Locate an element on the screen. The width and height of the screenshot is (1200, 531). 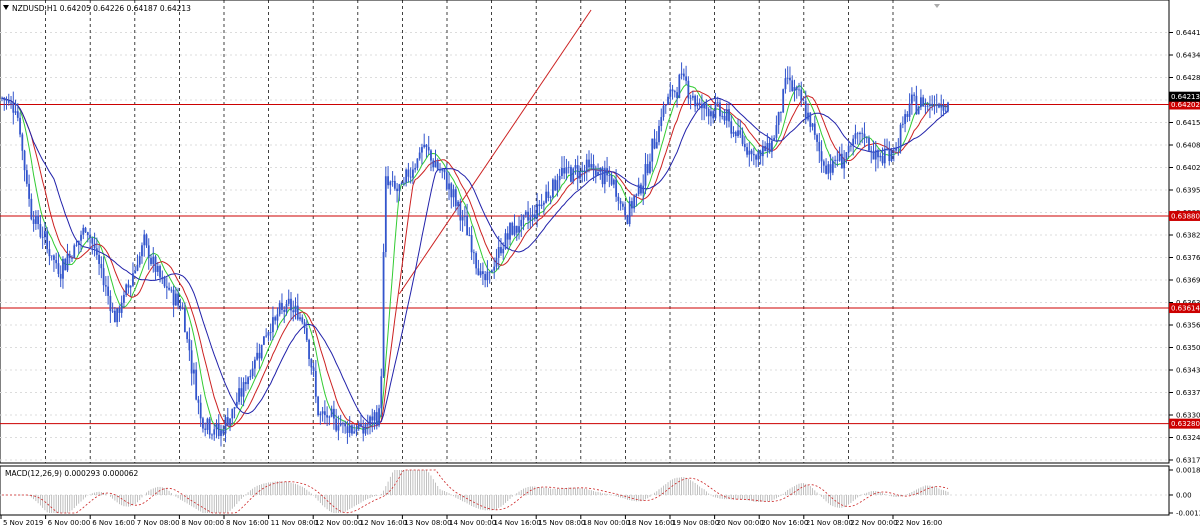
macd-title: MACD(12,26,9) 0.000293 0.000062 is located at coordinates (72, 473).